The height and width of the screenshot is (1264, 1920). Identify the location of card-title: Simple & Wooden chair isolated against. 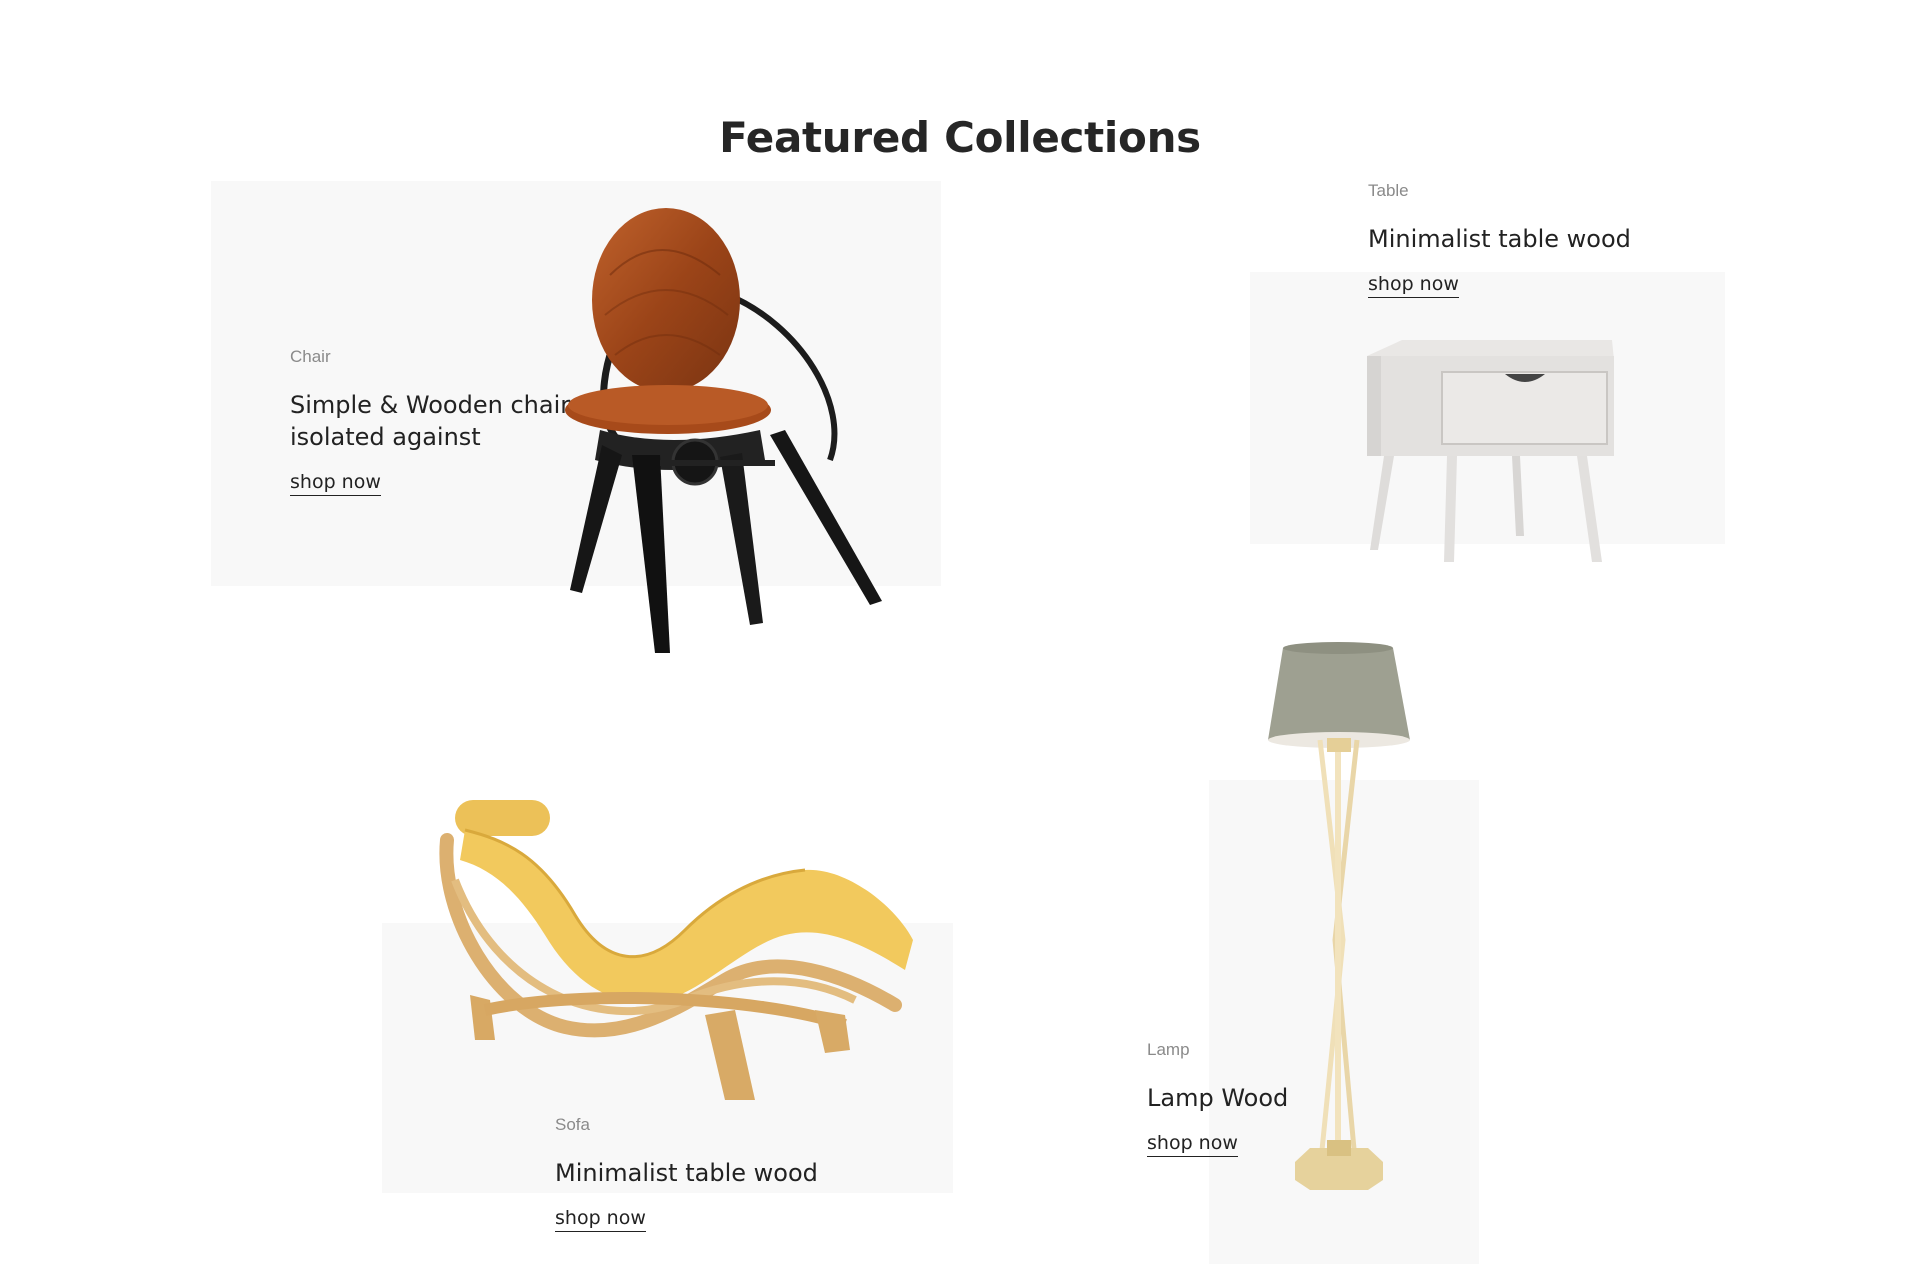
(430, 421).